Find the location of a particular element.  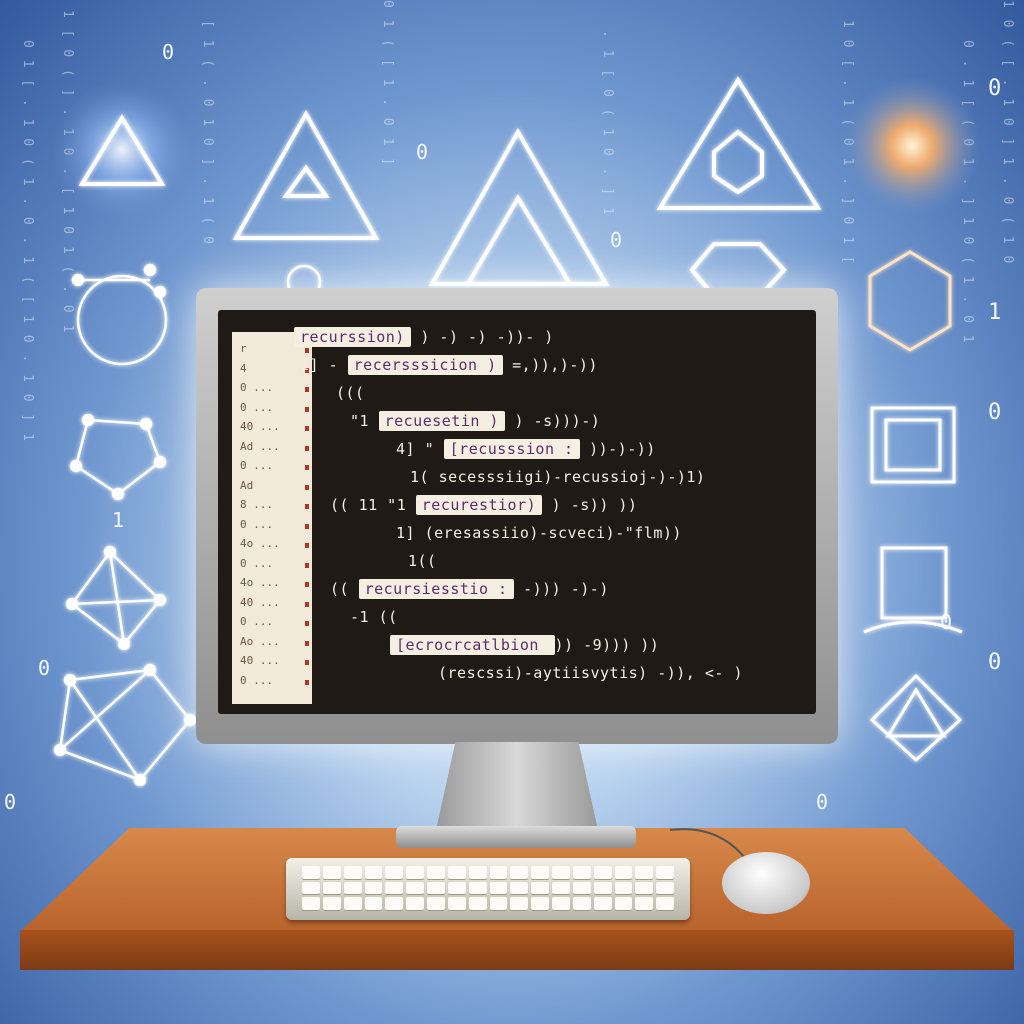

code-suffix: ) -s)) )) is located at coordinates (590, 505).